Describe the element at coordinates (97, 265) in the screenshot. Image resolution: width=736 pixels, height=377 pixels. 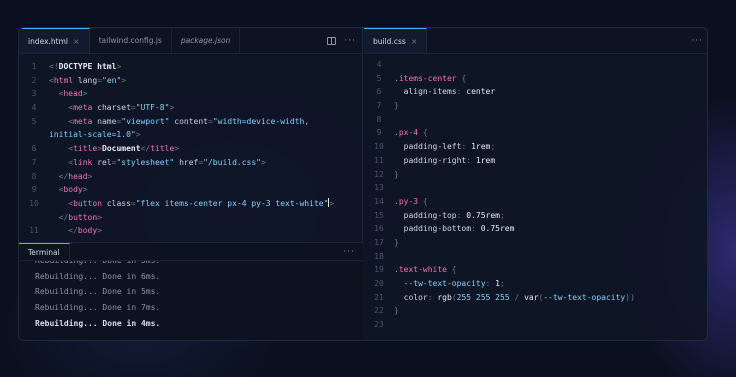
I see `terminal-line: Rebuilding... Done in 5ms.` at that location.